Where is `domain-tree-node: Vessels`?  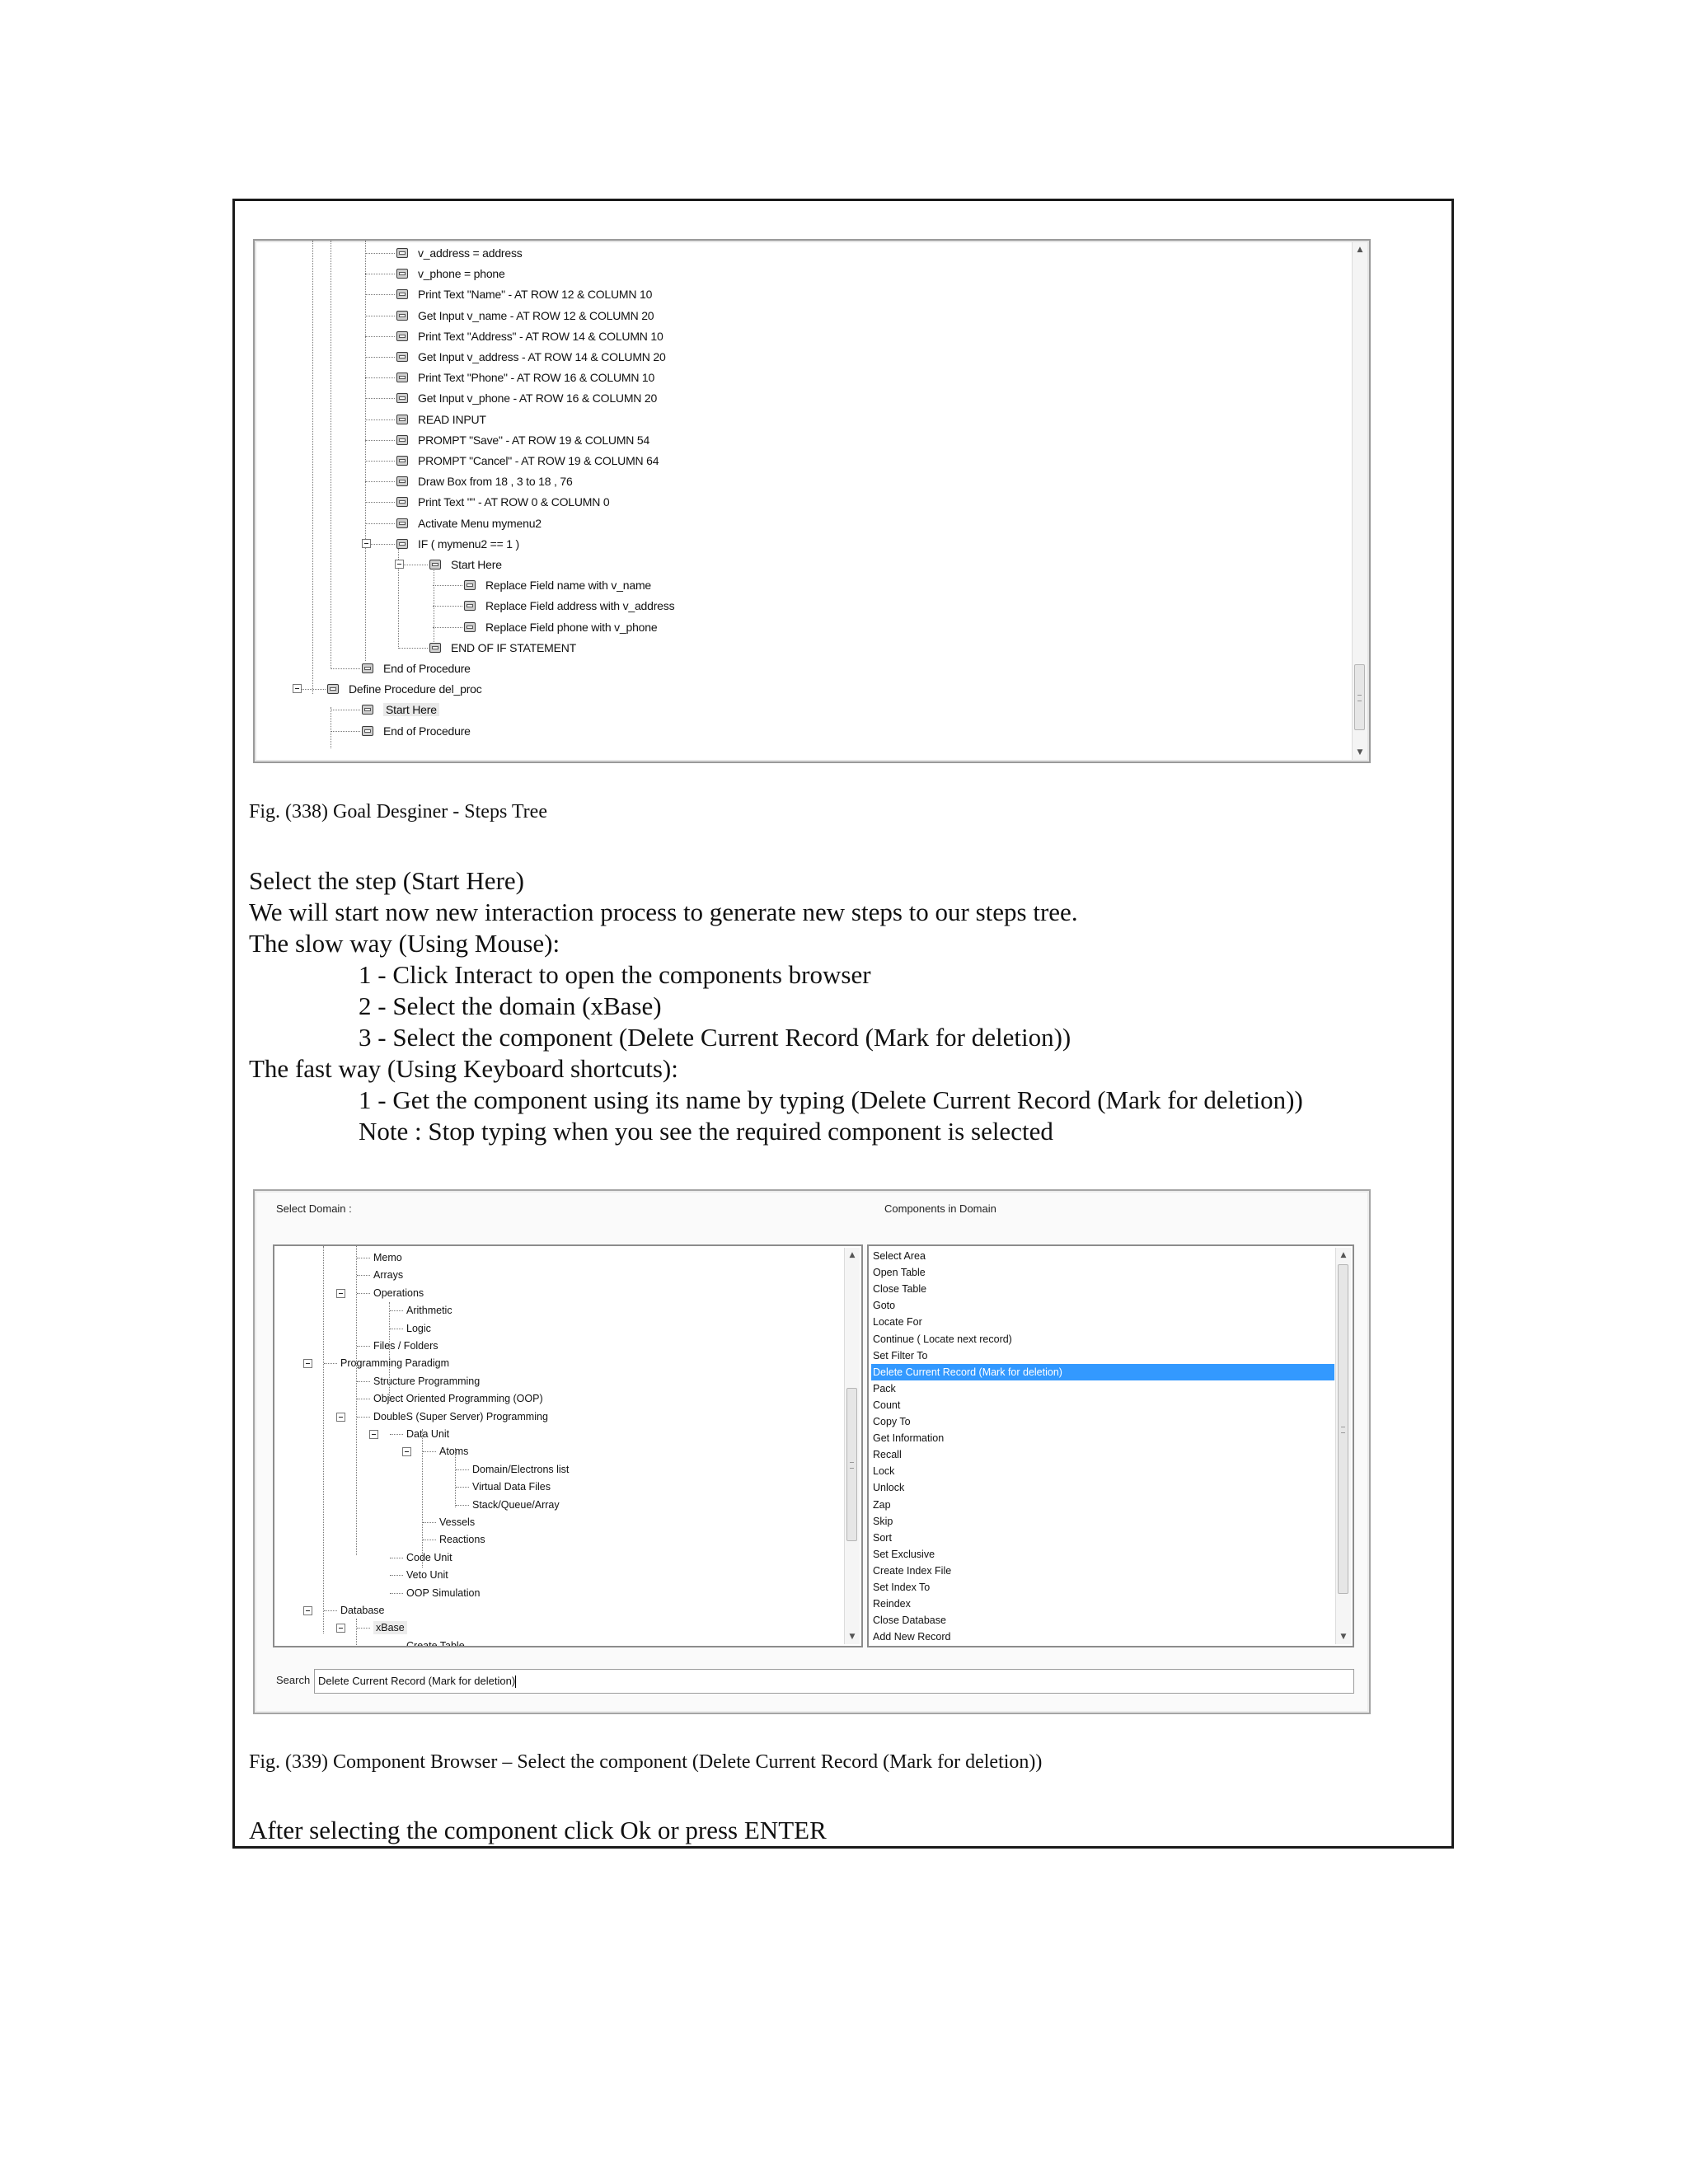
domain-tree-node: Vessels is located at coordinates (457, 1522).